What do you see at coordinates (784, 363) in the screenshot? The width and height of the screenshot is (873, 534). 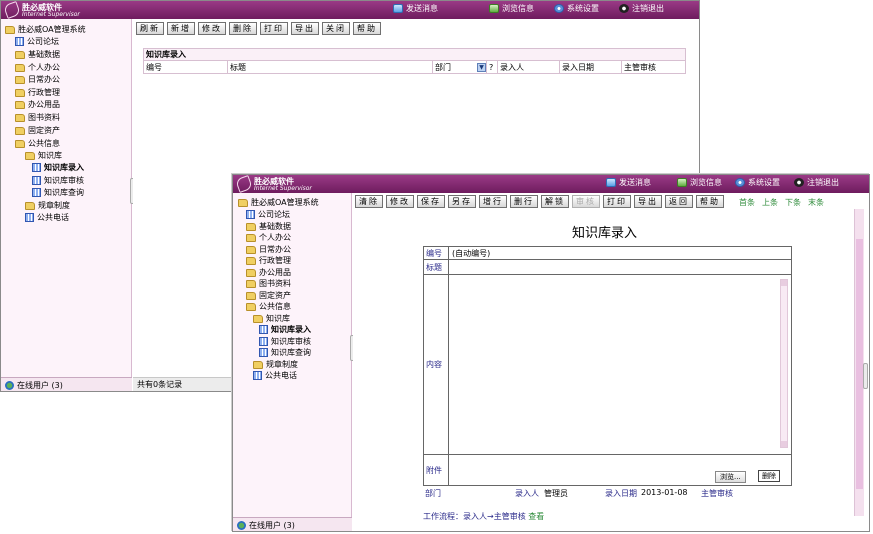 I see `content-scrollbar` at bounding box center [784, 363].